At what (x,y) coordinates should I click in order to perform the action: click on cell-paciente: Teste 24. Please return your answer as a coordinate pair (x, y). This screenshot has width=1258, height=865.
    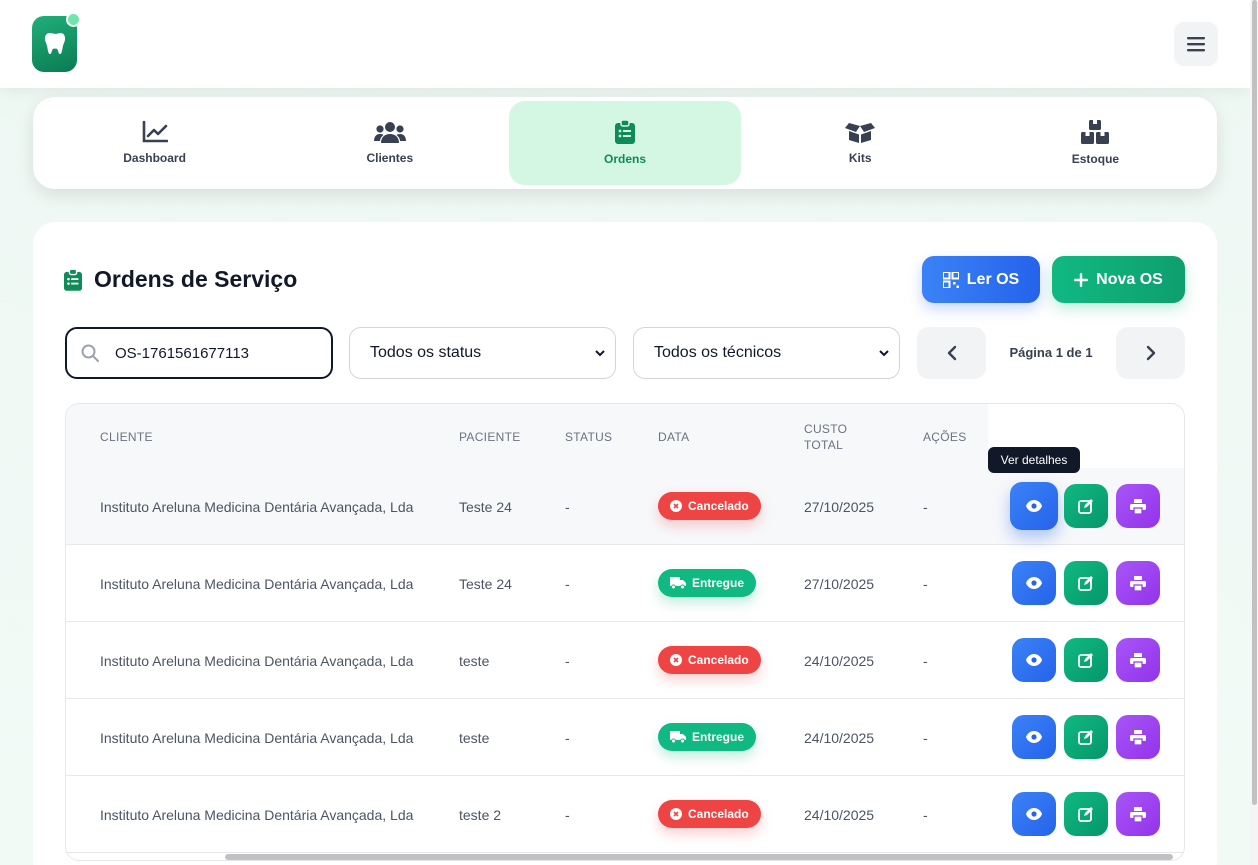
    Looking at the image, I should click on (485, 584).